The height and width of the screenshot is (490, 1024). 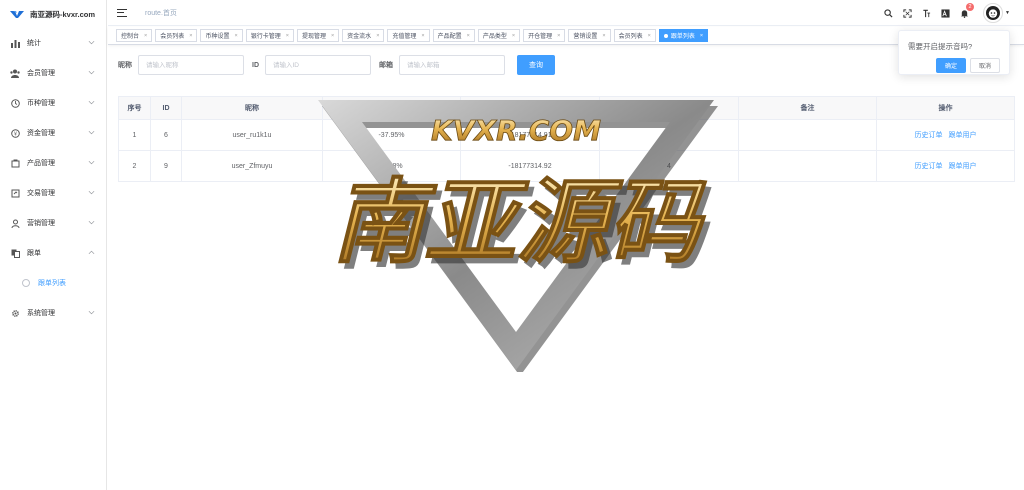 What do you see at coordinates (452, 65) in the screenshot?
I see `email-input` at bounding box center [452, 65].